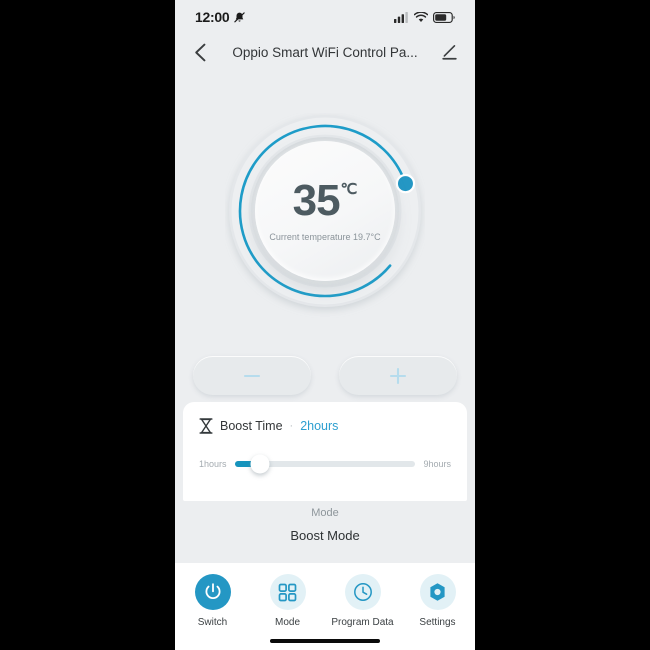  I want to click on dial-center: 35 ℃ Current temperature 19.7°C, so click(325, 211).